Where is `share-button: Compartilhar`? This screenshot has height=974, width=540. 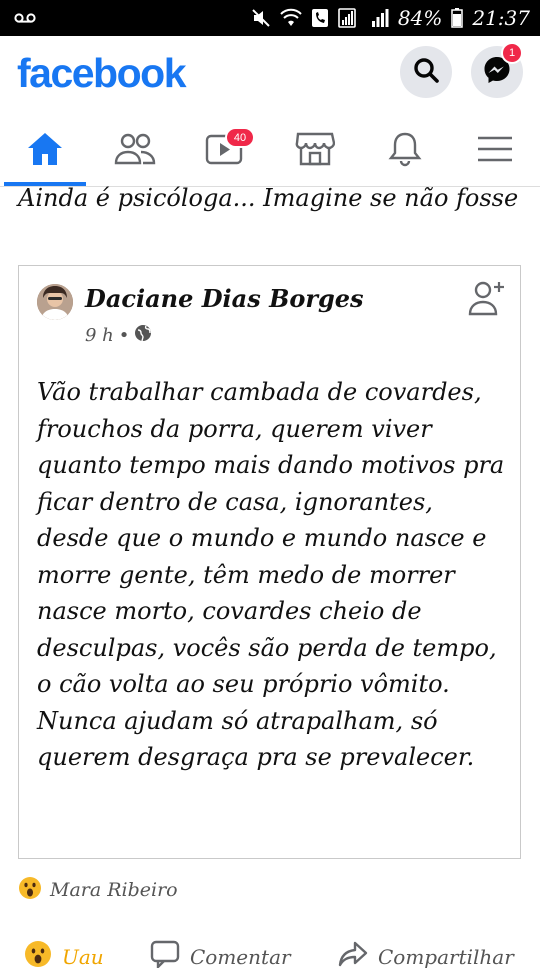 share-button: Compartilhar is located at coordinates (426, 956).